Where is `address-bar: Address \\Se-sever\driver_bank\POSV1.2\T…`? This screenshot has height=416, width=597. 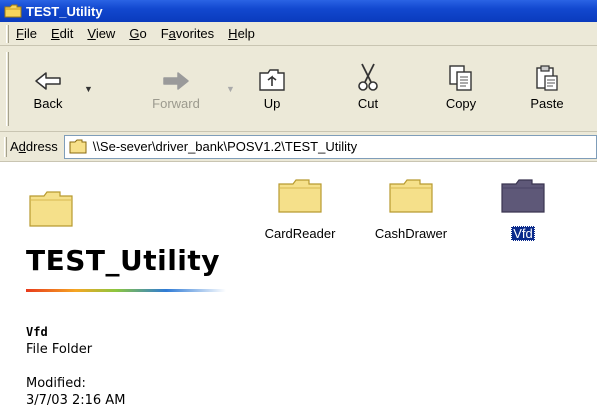 address-bar: Address \\Se-sever\driver_bank\POSV1.2\T… is located at coordinates (298, 147).